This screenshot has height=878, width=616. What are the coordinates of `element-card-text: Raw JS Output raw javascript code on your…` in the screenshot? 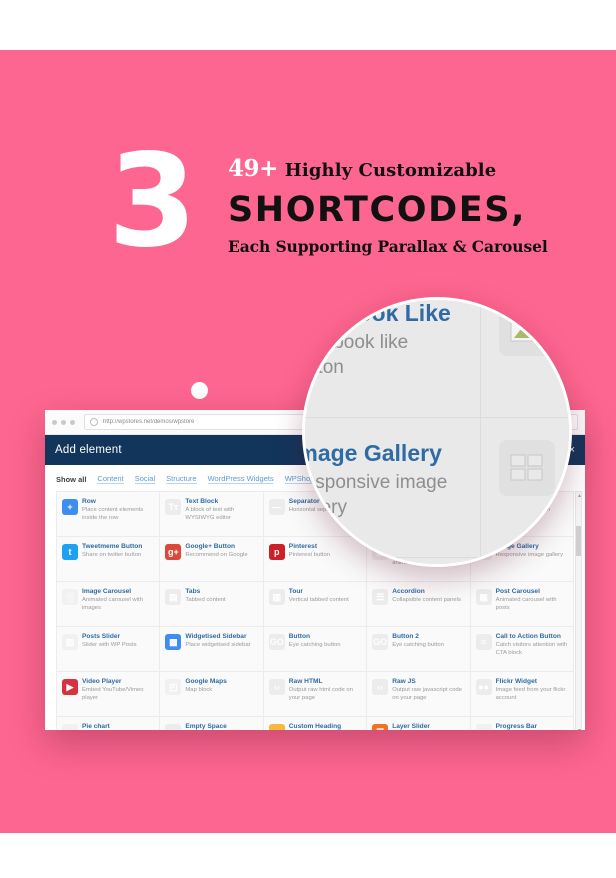 It's located at (428, 690).